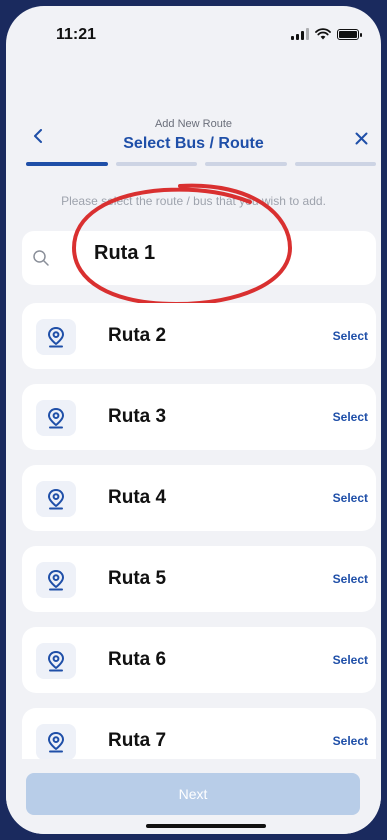  Describe the element at coordinates (137, 335) in the screenshot. I see `route-label: Ruta 2` at that location.